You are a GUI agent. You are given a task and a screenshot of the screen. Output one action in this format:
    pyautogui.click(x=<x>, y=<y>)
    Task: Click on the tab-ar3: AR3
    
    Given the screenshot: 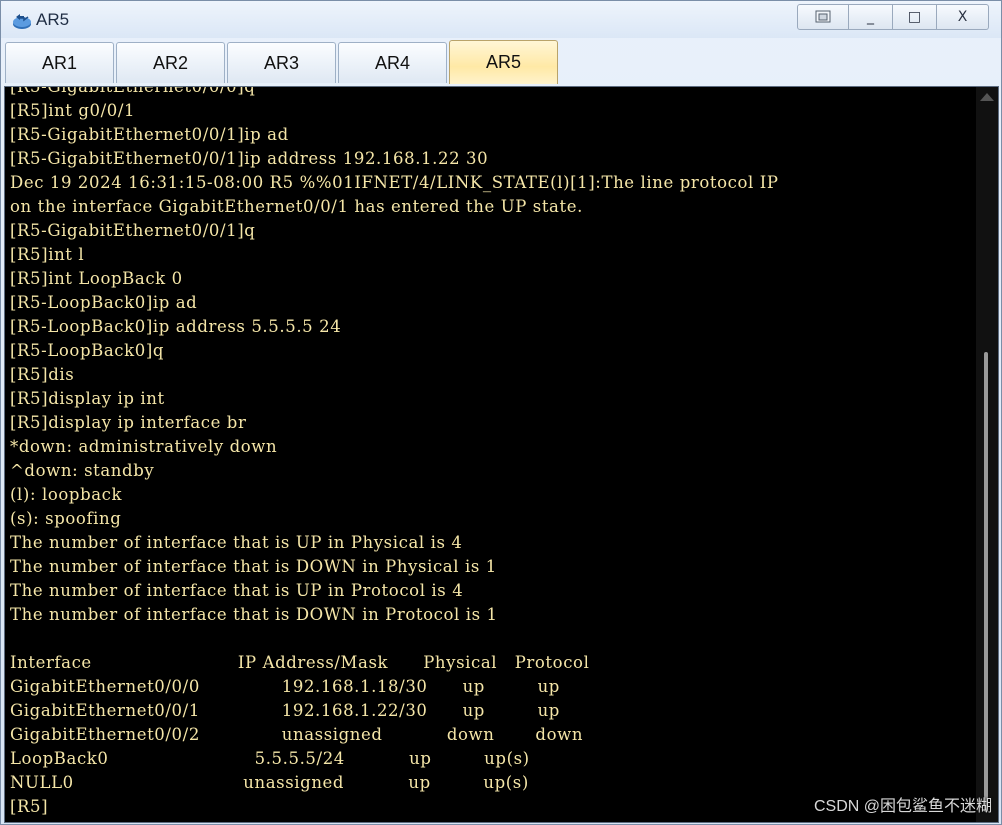 What is the action you would take?
    pyautogui.click(x=281, y=62)
    